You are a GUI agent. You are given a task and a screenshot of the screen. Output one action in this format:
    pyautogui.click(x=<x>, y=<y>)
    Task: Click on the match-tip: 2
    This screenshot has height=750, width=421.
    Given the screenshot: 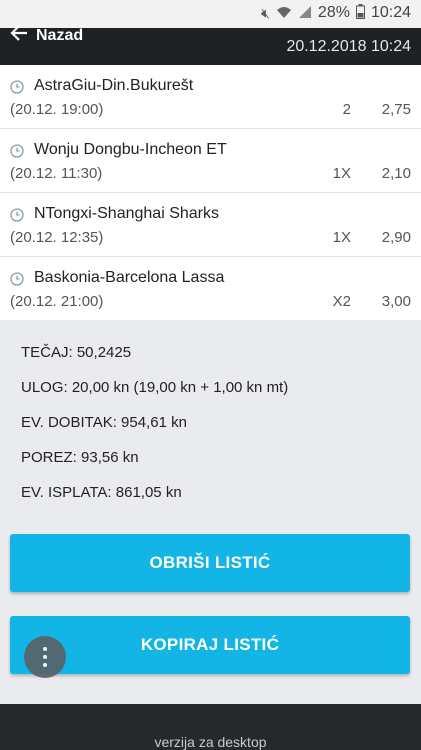 What is the action you would take?
    pyautogui.click(x=346, y=109)
    